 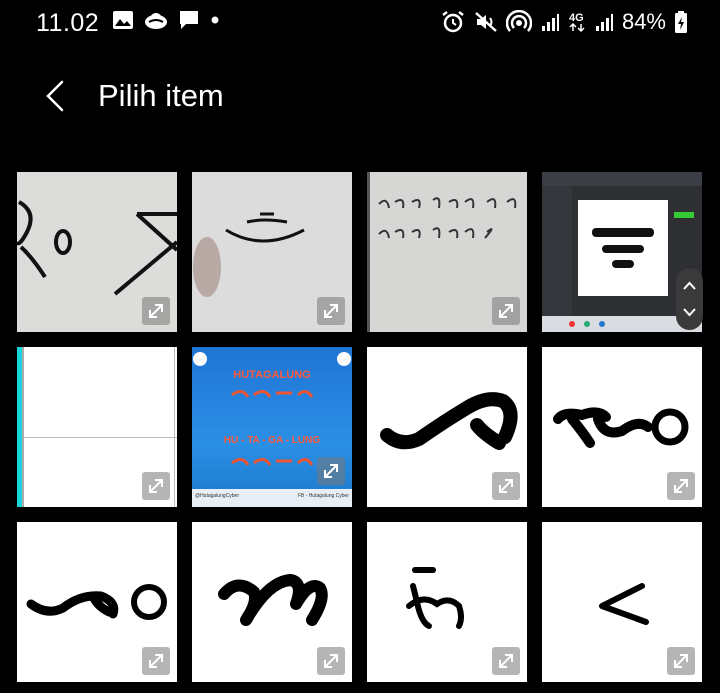 I want to click on poster-footer-right: FB - Hutagalung Cyber, so click(x=323, y=496).